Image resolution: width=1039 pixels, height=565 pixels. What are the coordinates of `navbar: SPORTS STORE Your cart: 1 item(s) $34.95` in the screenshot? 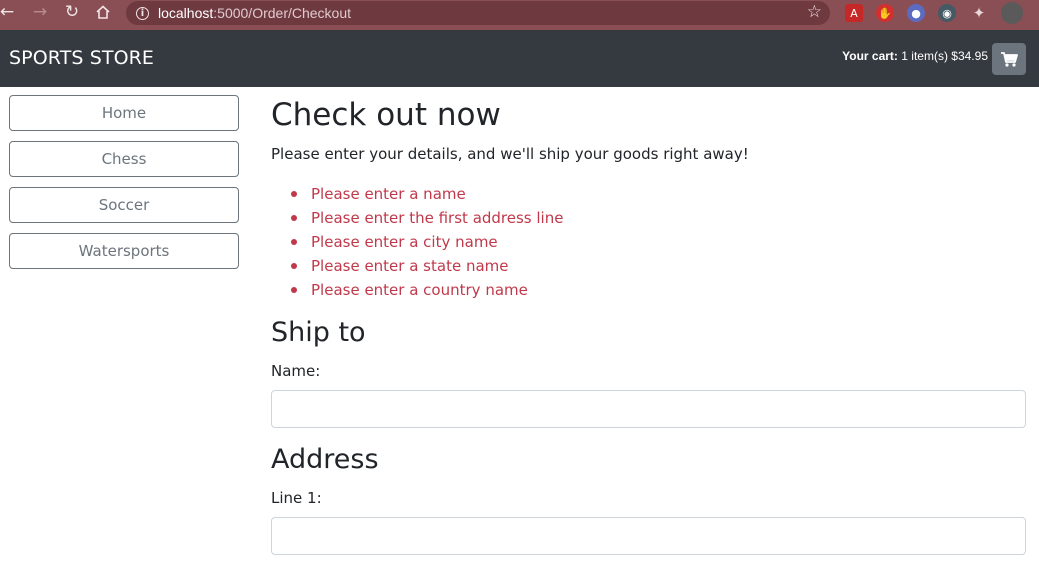 It's located at (519, 58).